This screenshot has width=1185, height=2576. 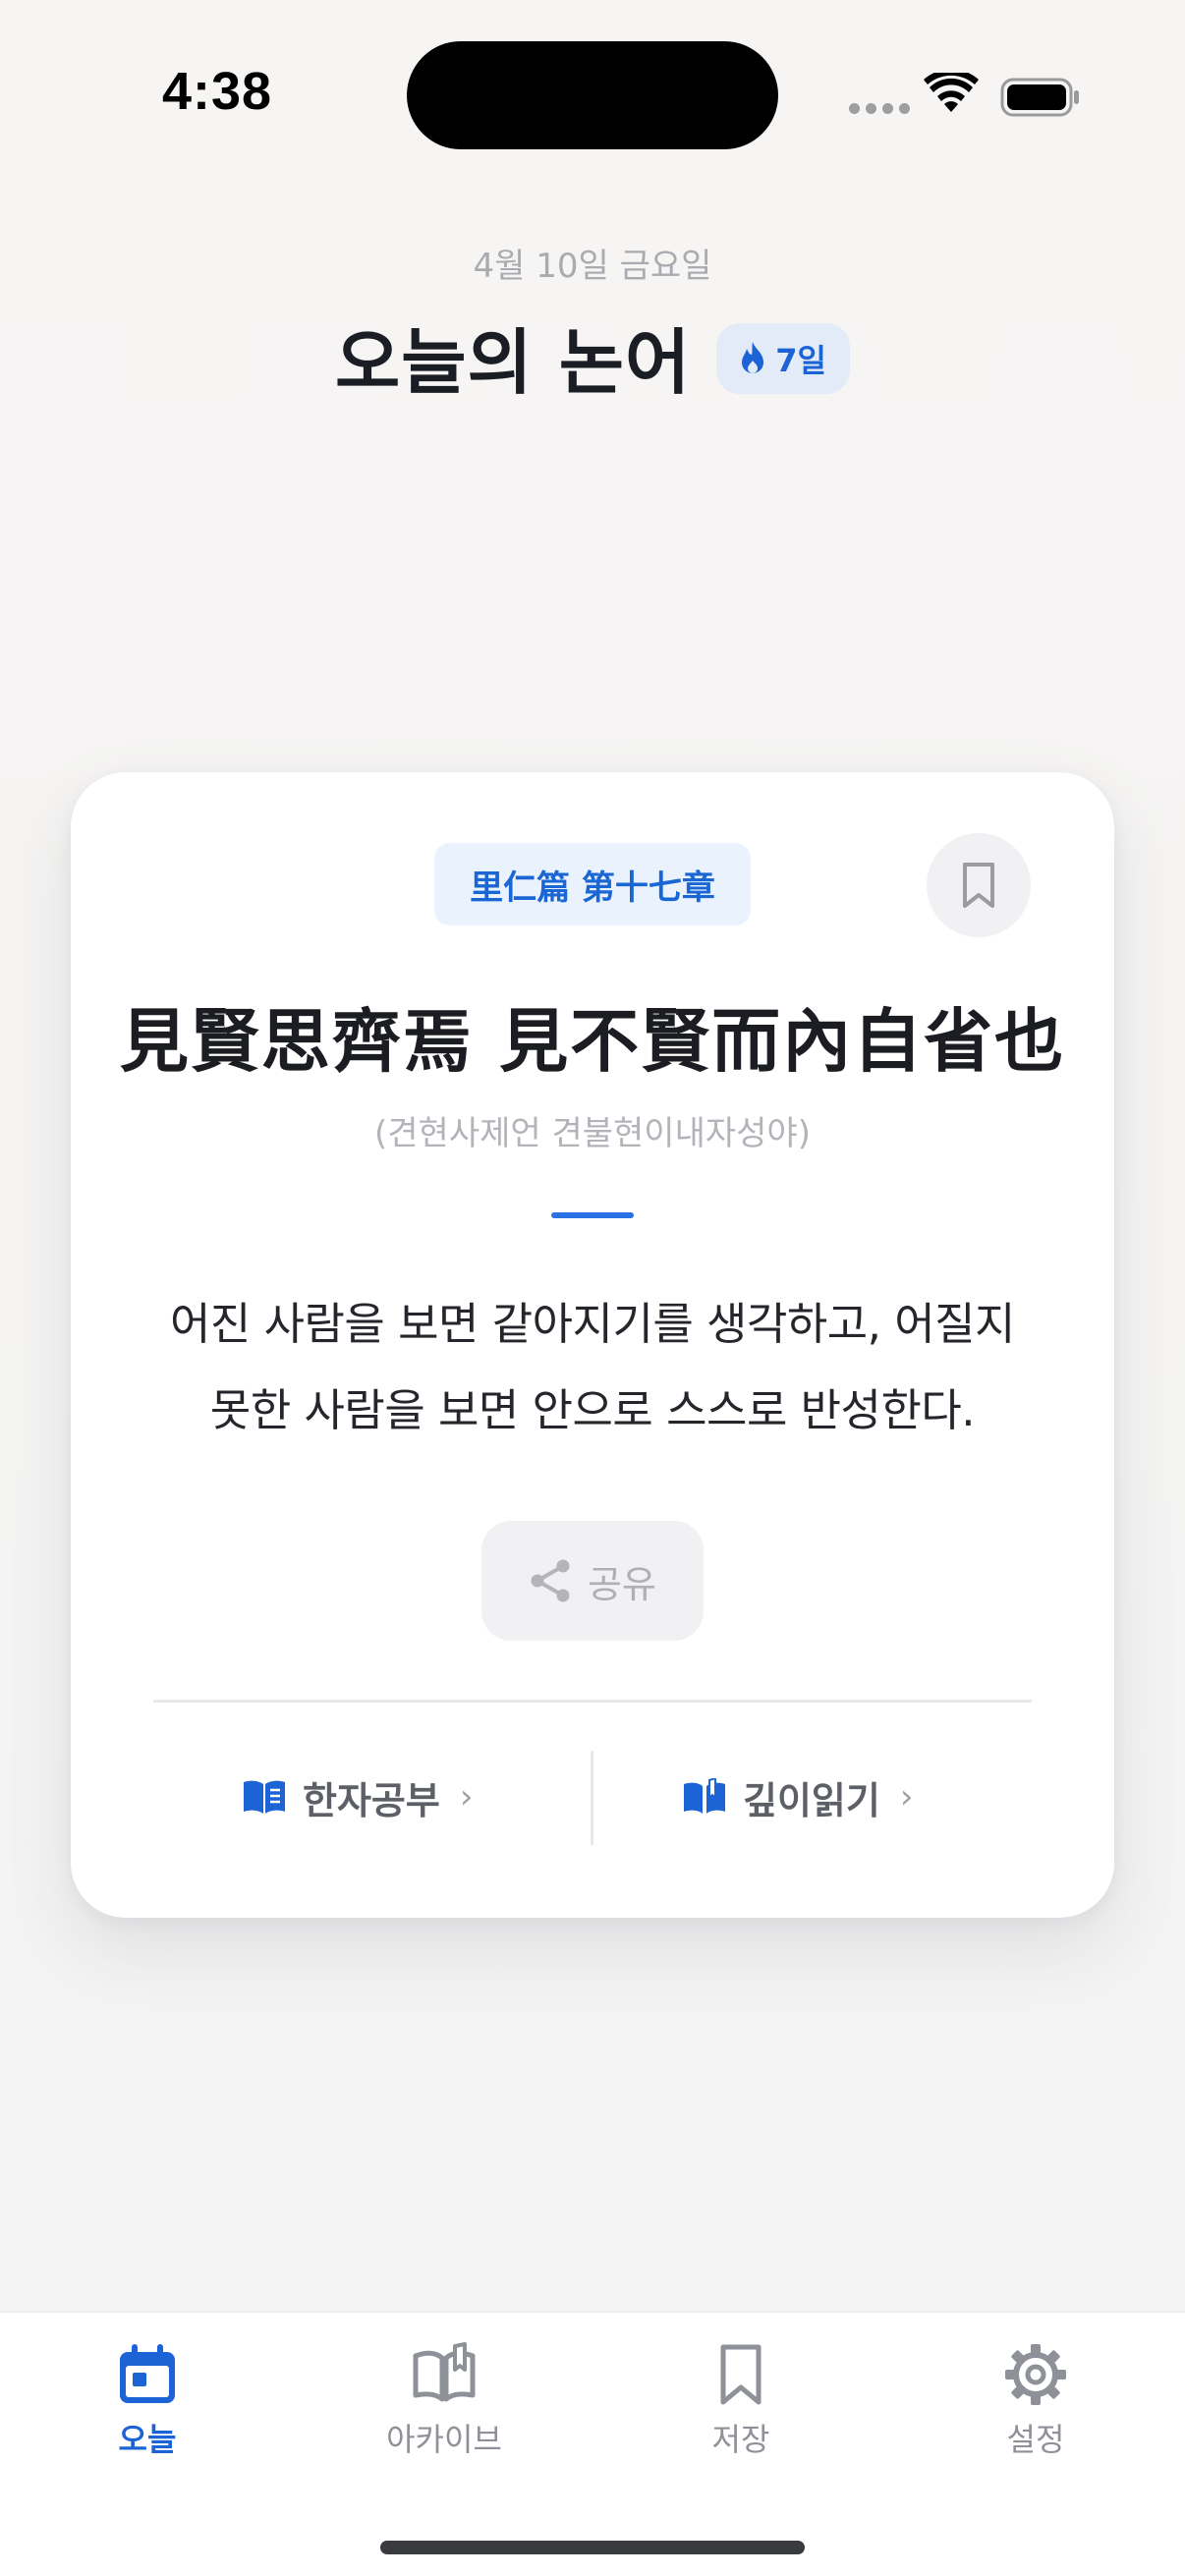 What do you see at coordinates (592, 1215) in the screenshot?
I see `accent-divider` at bounding box center [592, 1215].